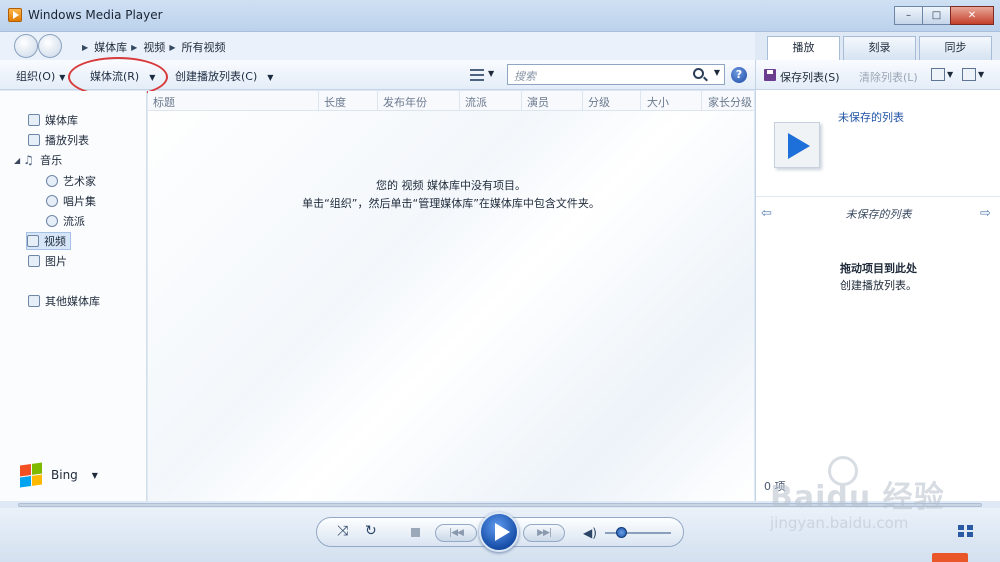 This screenshot has width=1000, height=562. What do you see at coordinates (52, 201) in the screenshot?
I see `album-icon` at bounding box center [52, 201].